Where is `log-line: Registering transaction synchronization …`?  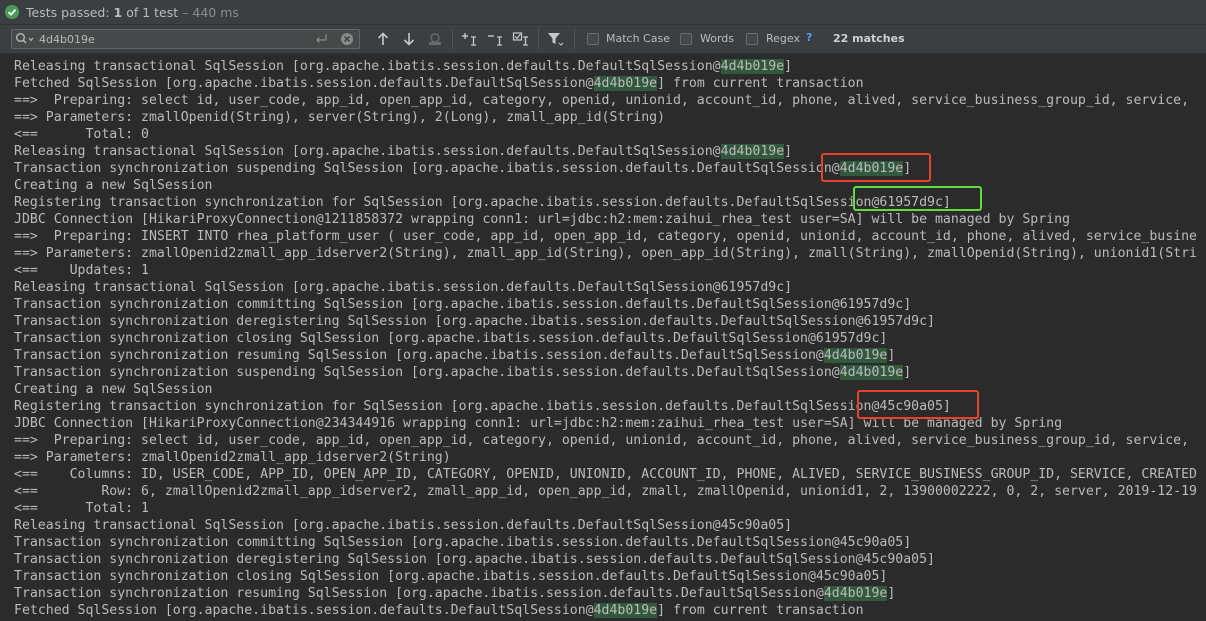 log-line: Registering transaction synchronization … is located at coordinates (605, 202).